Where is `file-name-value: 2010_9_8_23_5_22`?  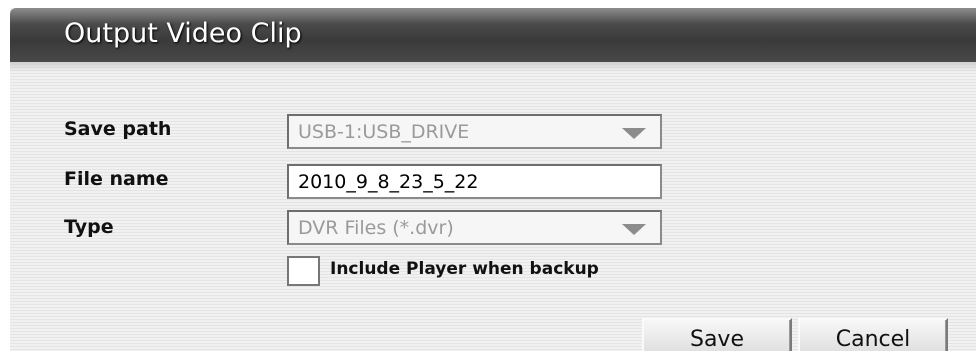
file-name-value: 2010_9_8_23_5_22 is located at coordinates (388, 182).